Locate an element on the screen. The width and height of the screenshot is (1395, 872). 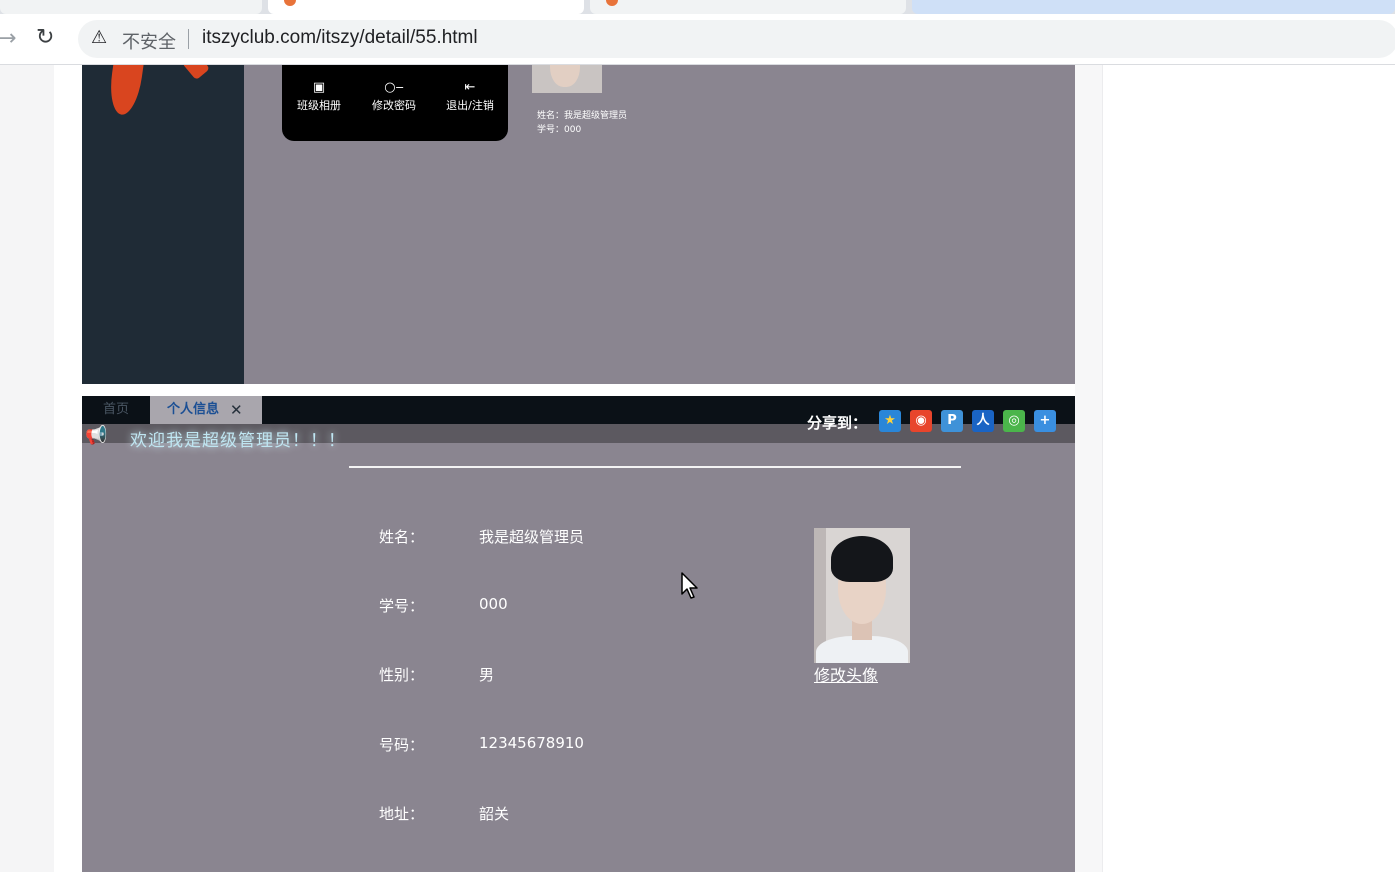
image-icon: ▣ is located at coordinates (319, 87).